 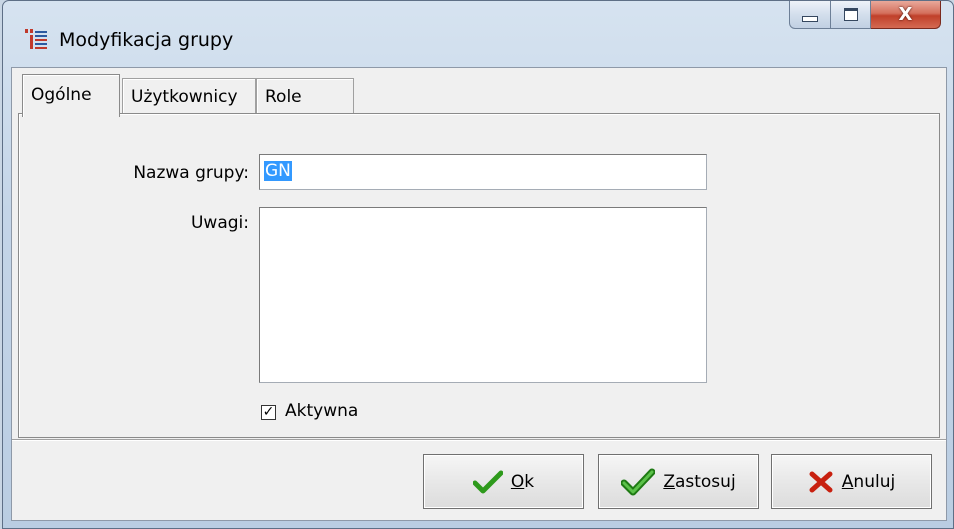 I want to click on tab-label: Użytkownicy, so click(x=184, y=97).